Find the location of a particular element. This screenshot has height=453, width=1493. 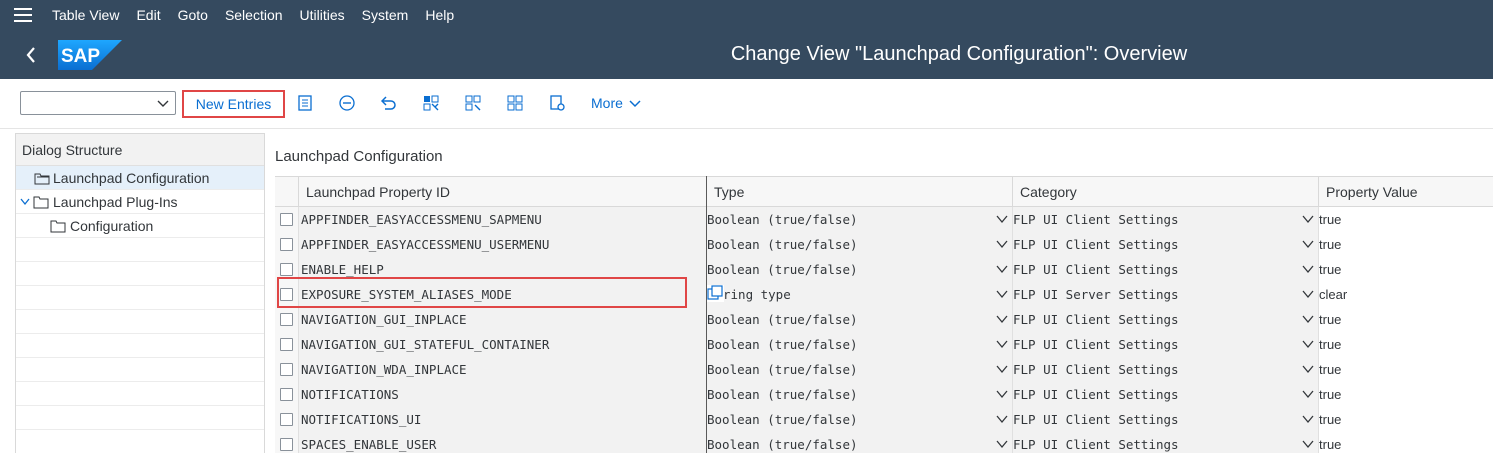

select-block-icon is located at coordinates (473, 103).